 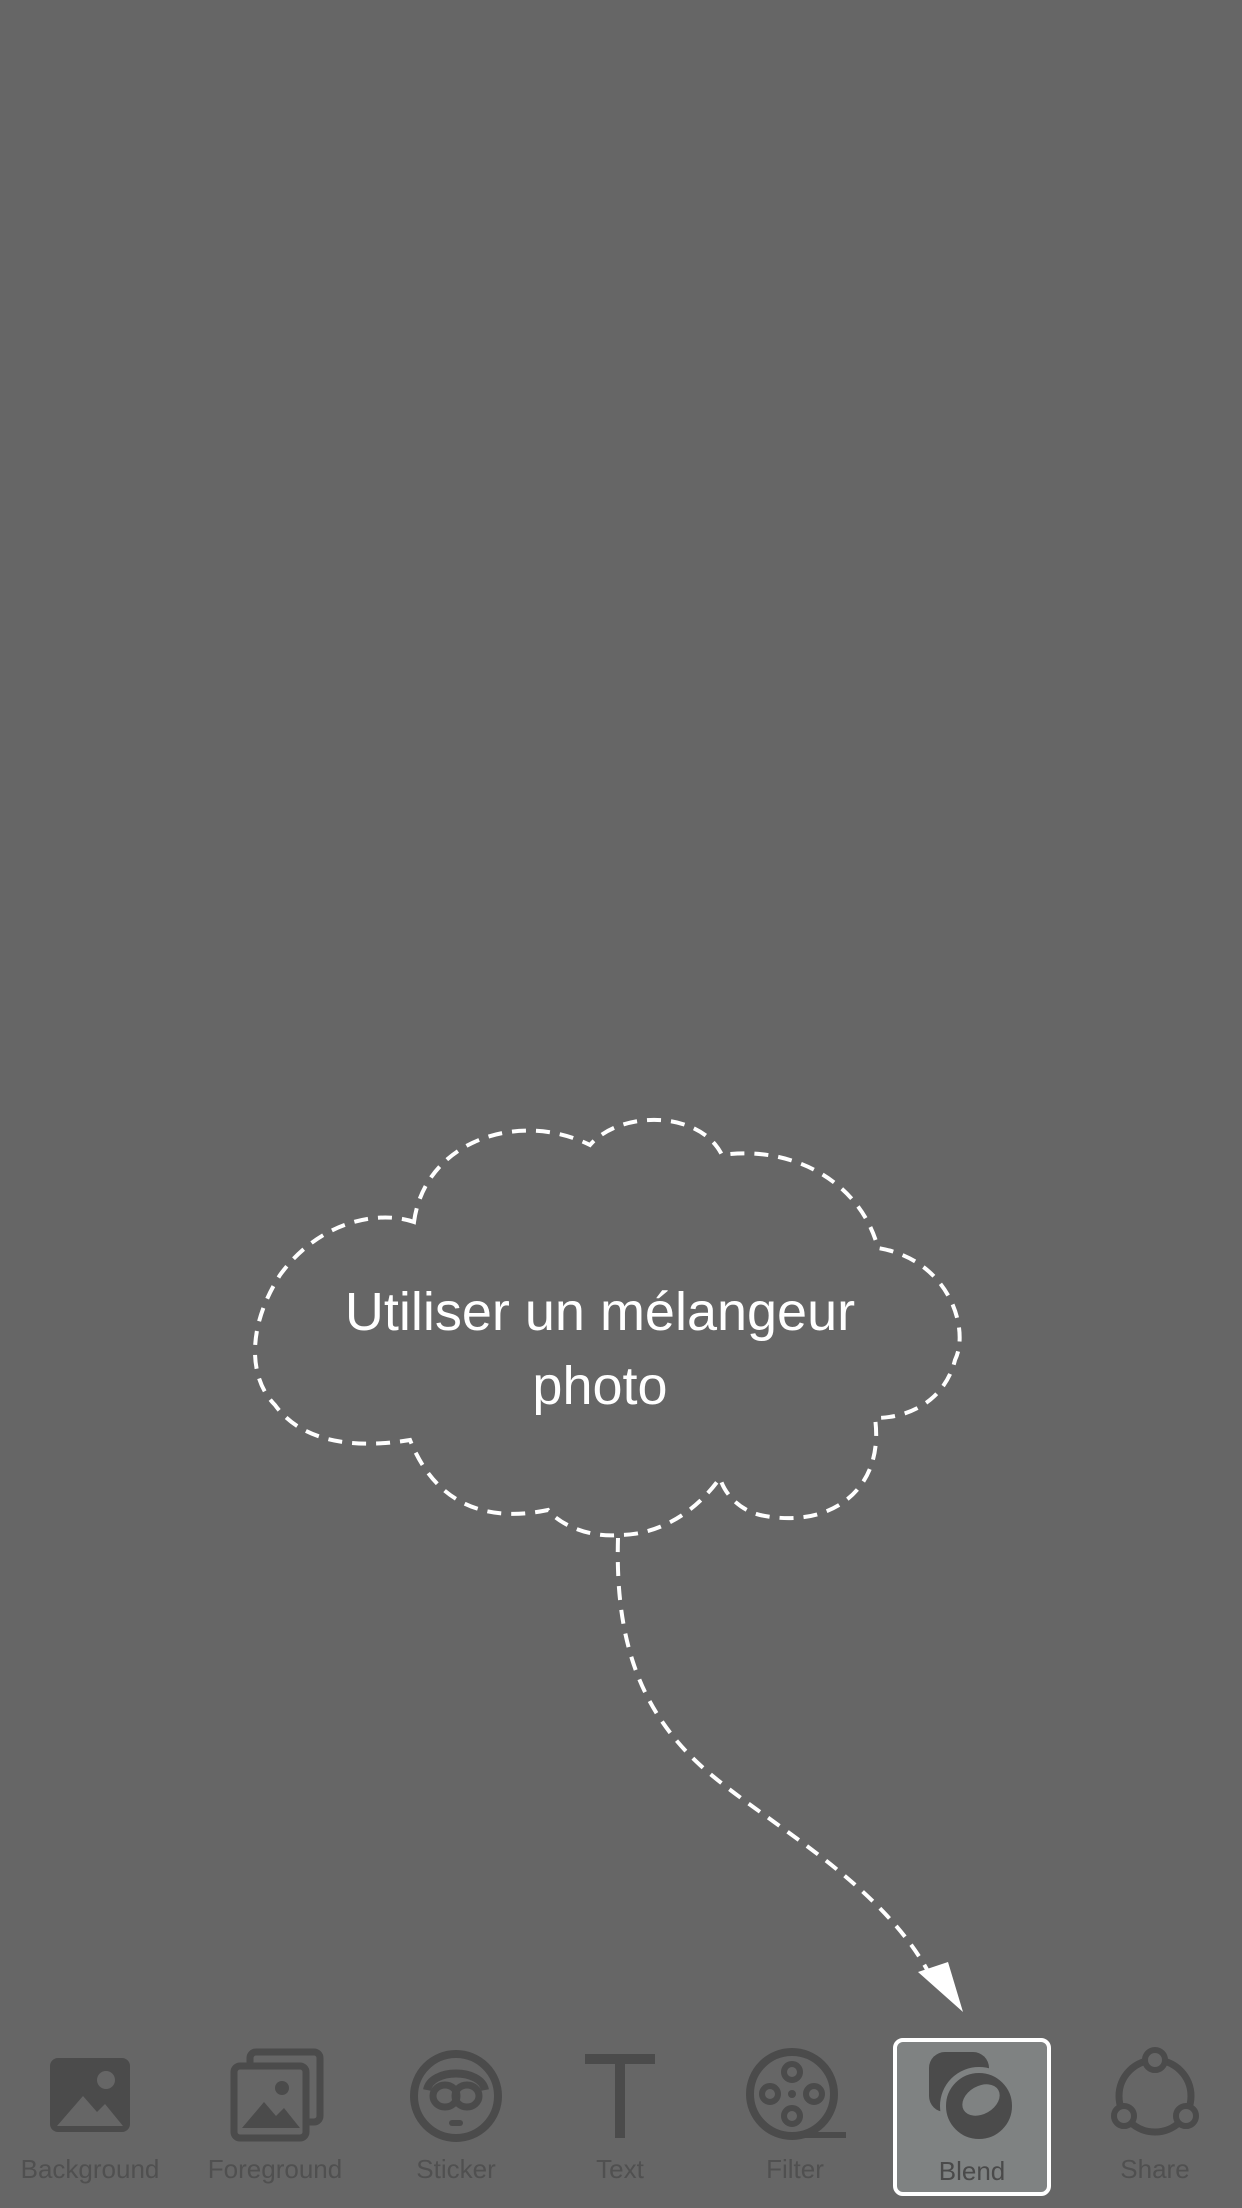 I want to click on toolbar-label-share: Share, so click(x=1155, y=2169).